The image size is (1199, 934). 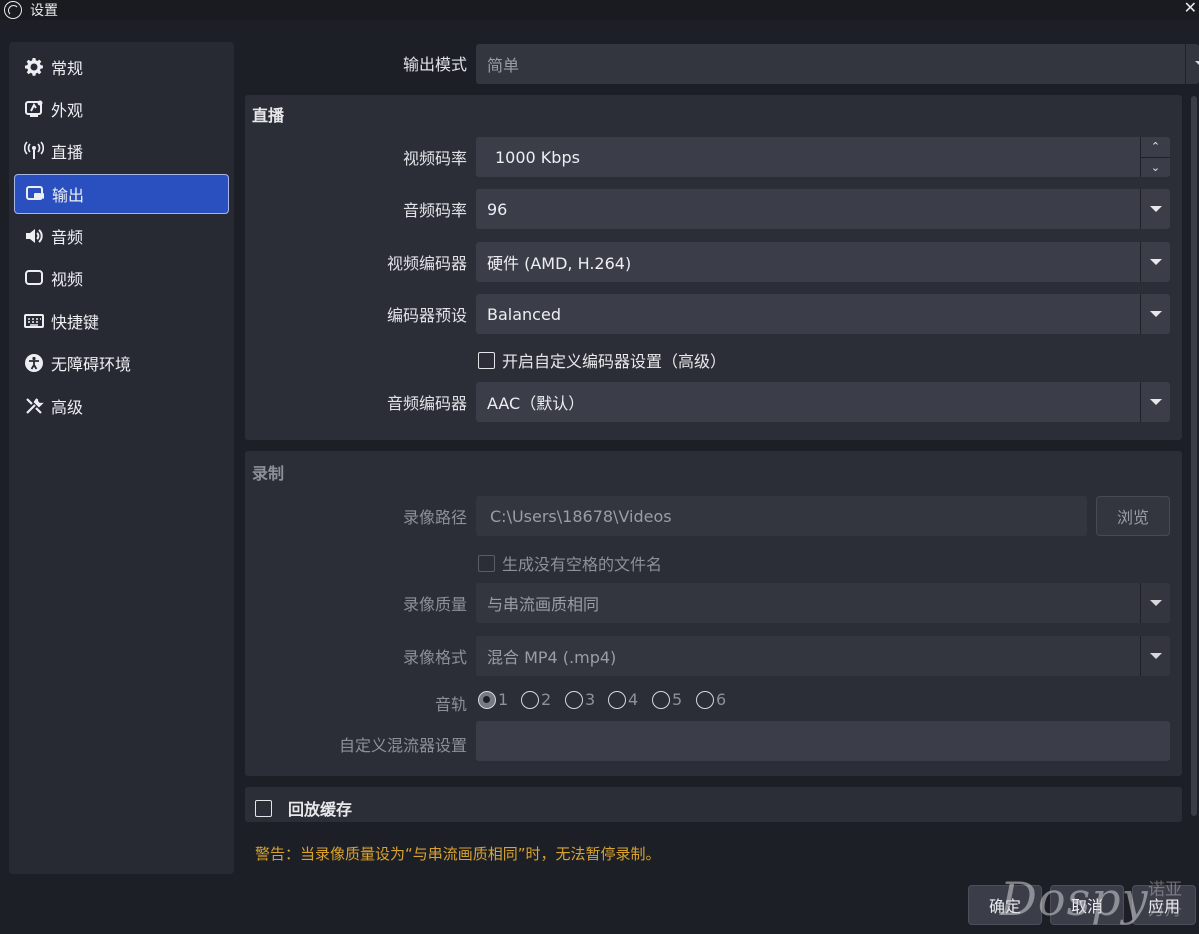 I want to click on audio-encoder-value: AAC（默认）, so click(x=536, y=403).